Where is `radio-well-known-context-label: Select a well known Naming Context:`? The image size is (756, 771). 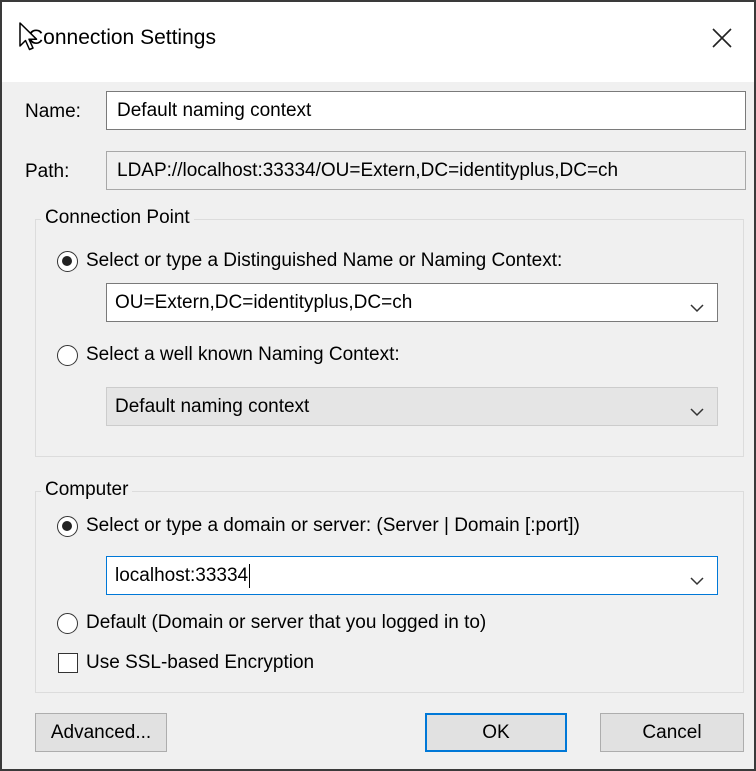
radio-well-known-context-label: Select a well known Naming Context: is located at coordinates (243, 355).